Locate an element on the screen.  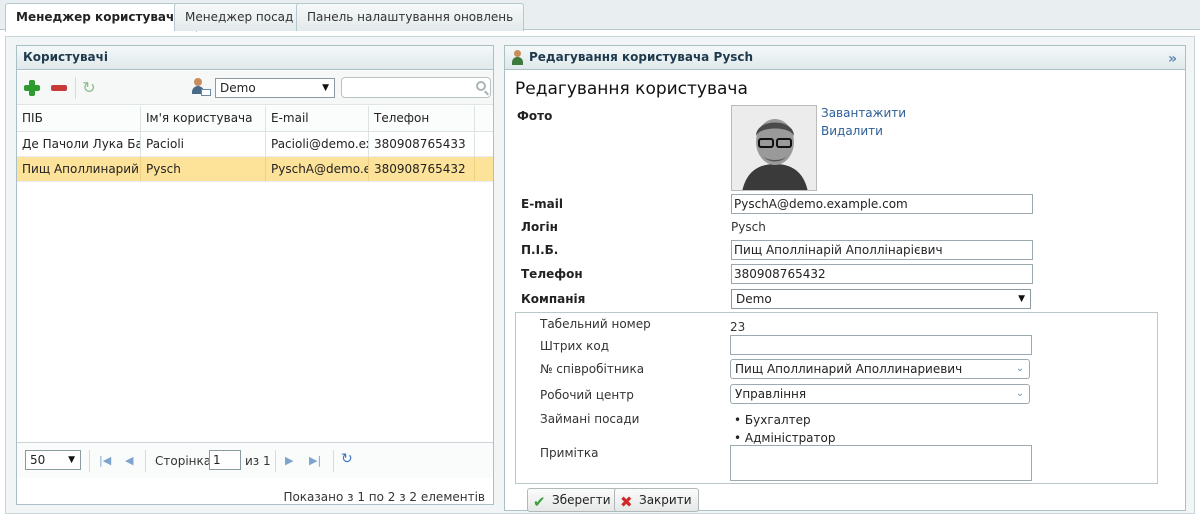
barcode-field is located at coordinates (881, 345).